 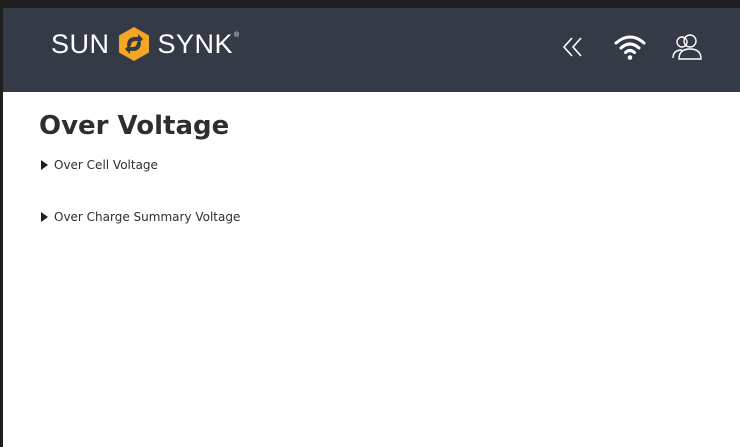 I want to click on double-chevron-left-icon, so click(x=572, y=47).